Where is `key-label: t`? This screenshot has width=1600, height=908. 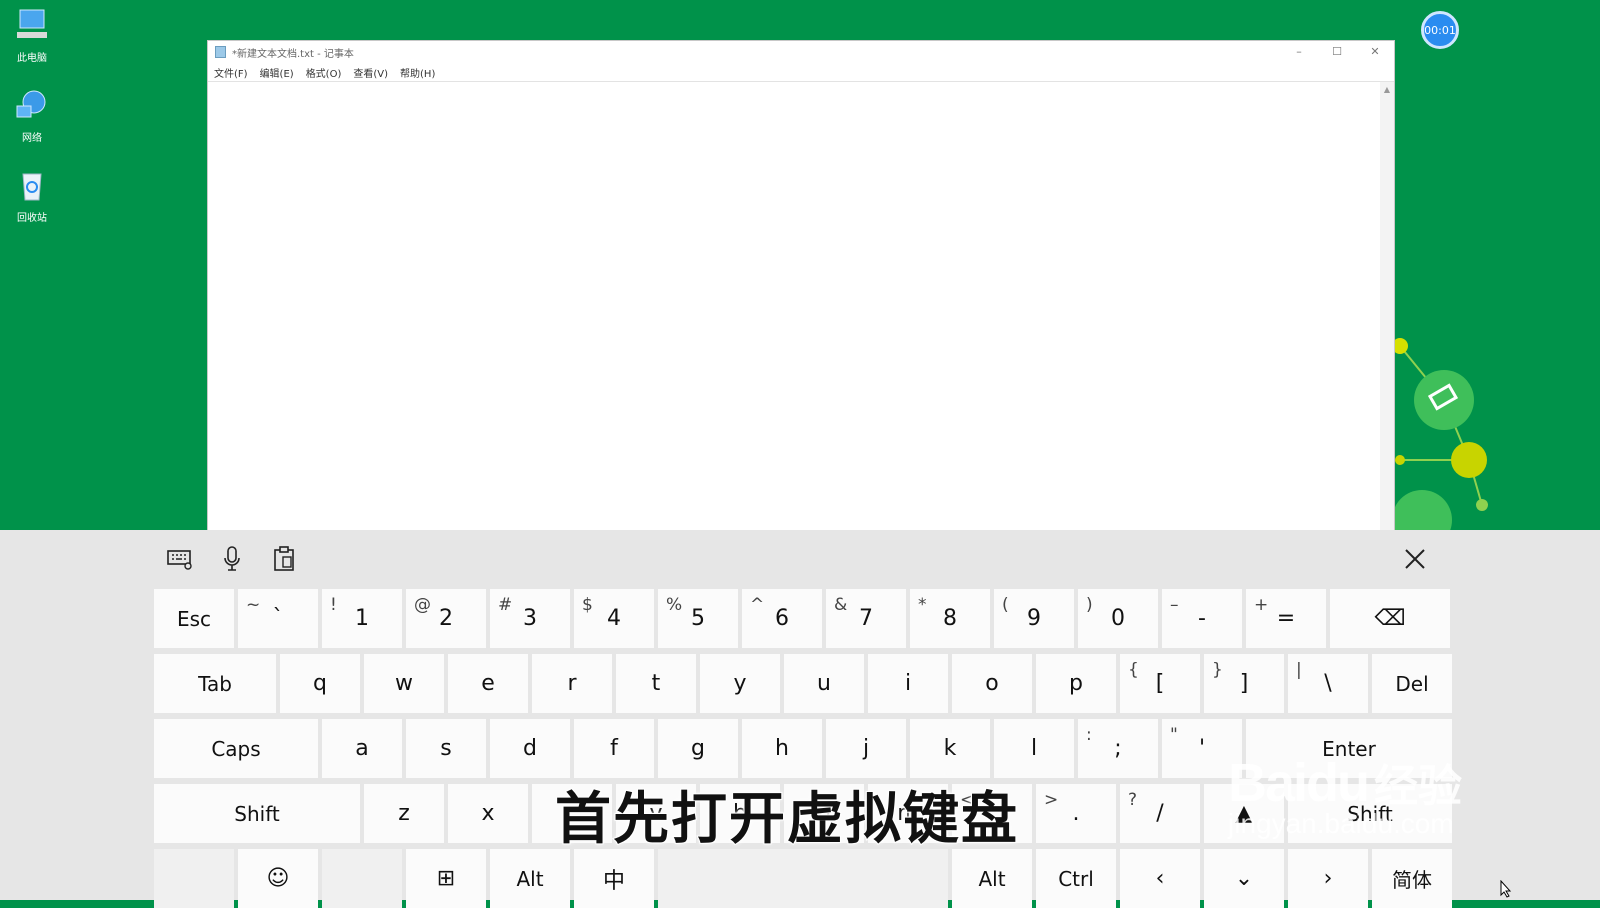 key-label: t is located at coordinates (656, 683).